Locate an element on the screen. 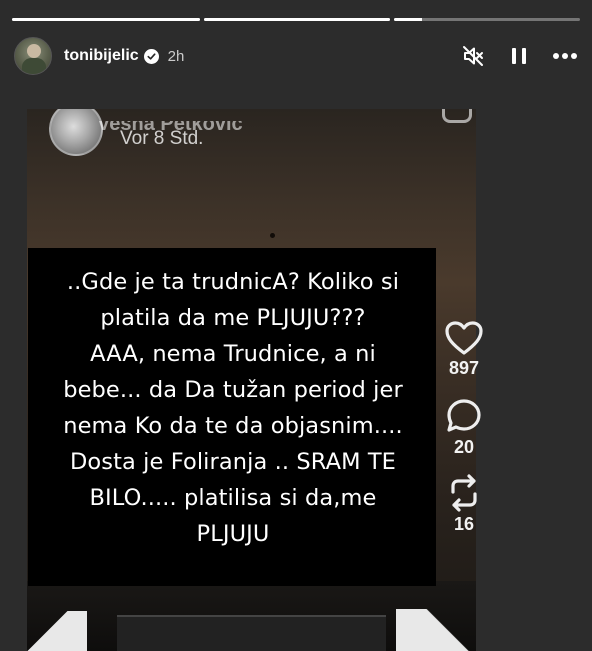 The height and width of the screenshot is (651, 592). inner-avatar is located at coordinates (76, 132).